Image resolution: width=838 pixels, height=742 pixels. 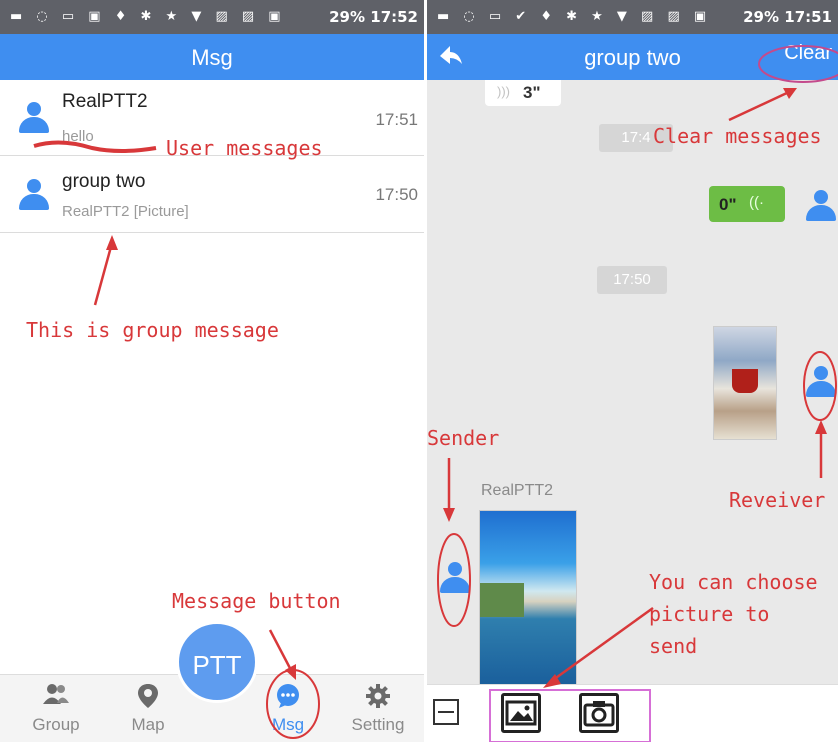 I want to click on voice-wave-icon: ((·, so click(x=756, y=202).